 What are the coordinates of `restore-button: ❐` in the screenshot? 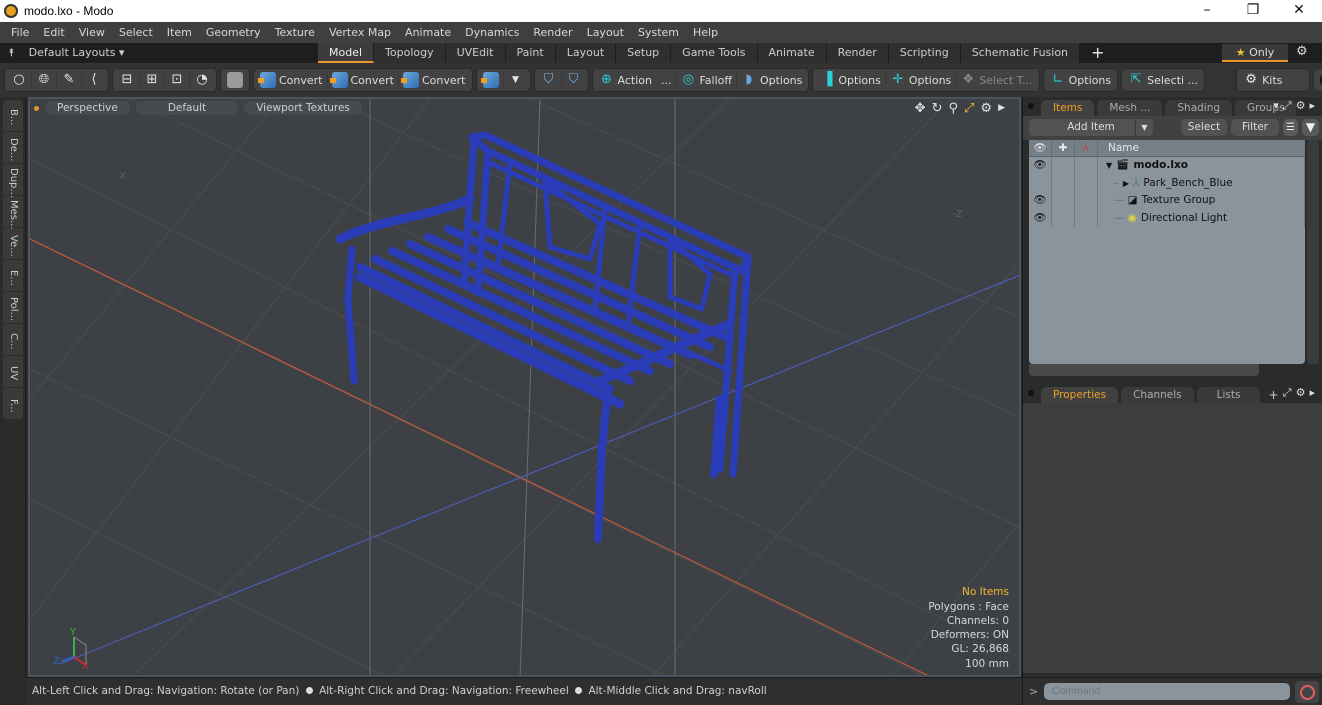 It's located at (1253, 11).